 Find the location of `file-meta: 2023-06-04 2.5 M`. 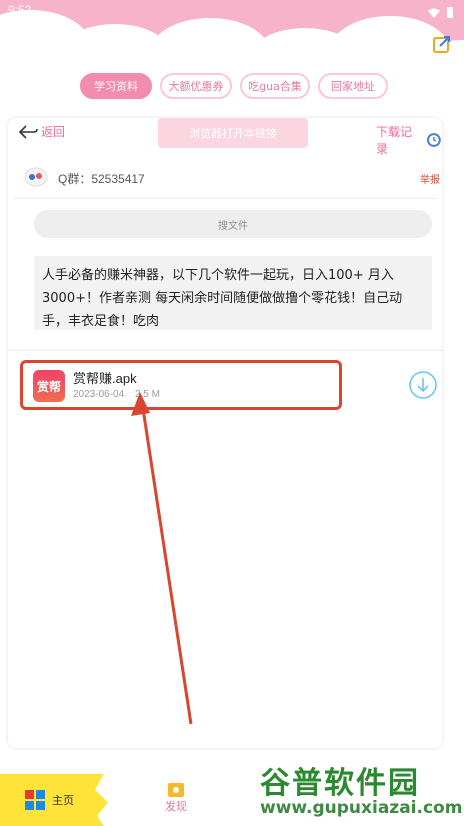

file-meta: 2023-06-04 2.5 M is located at coordinates (120, 394).